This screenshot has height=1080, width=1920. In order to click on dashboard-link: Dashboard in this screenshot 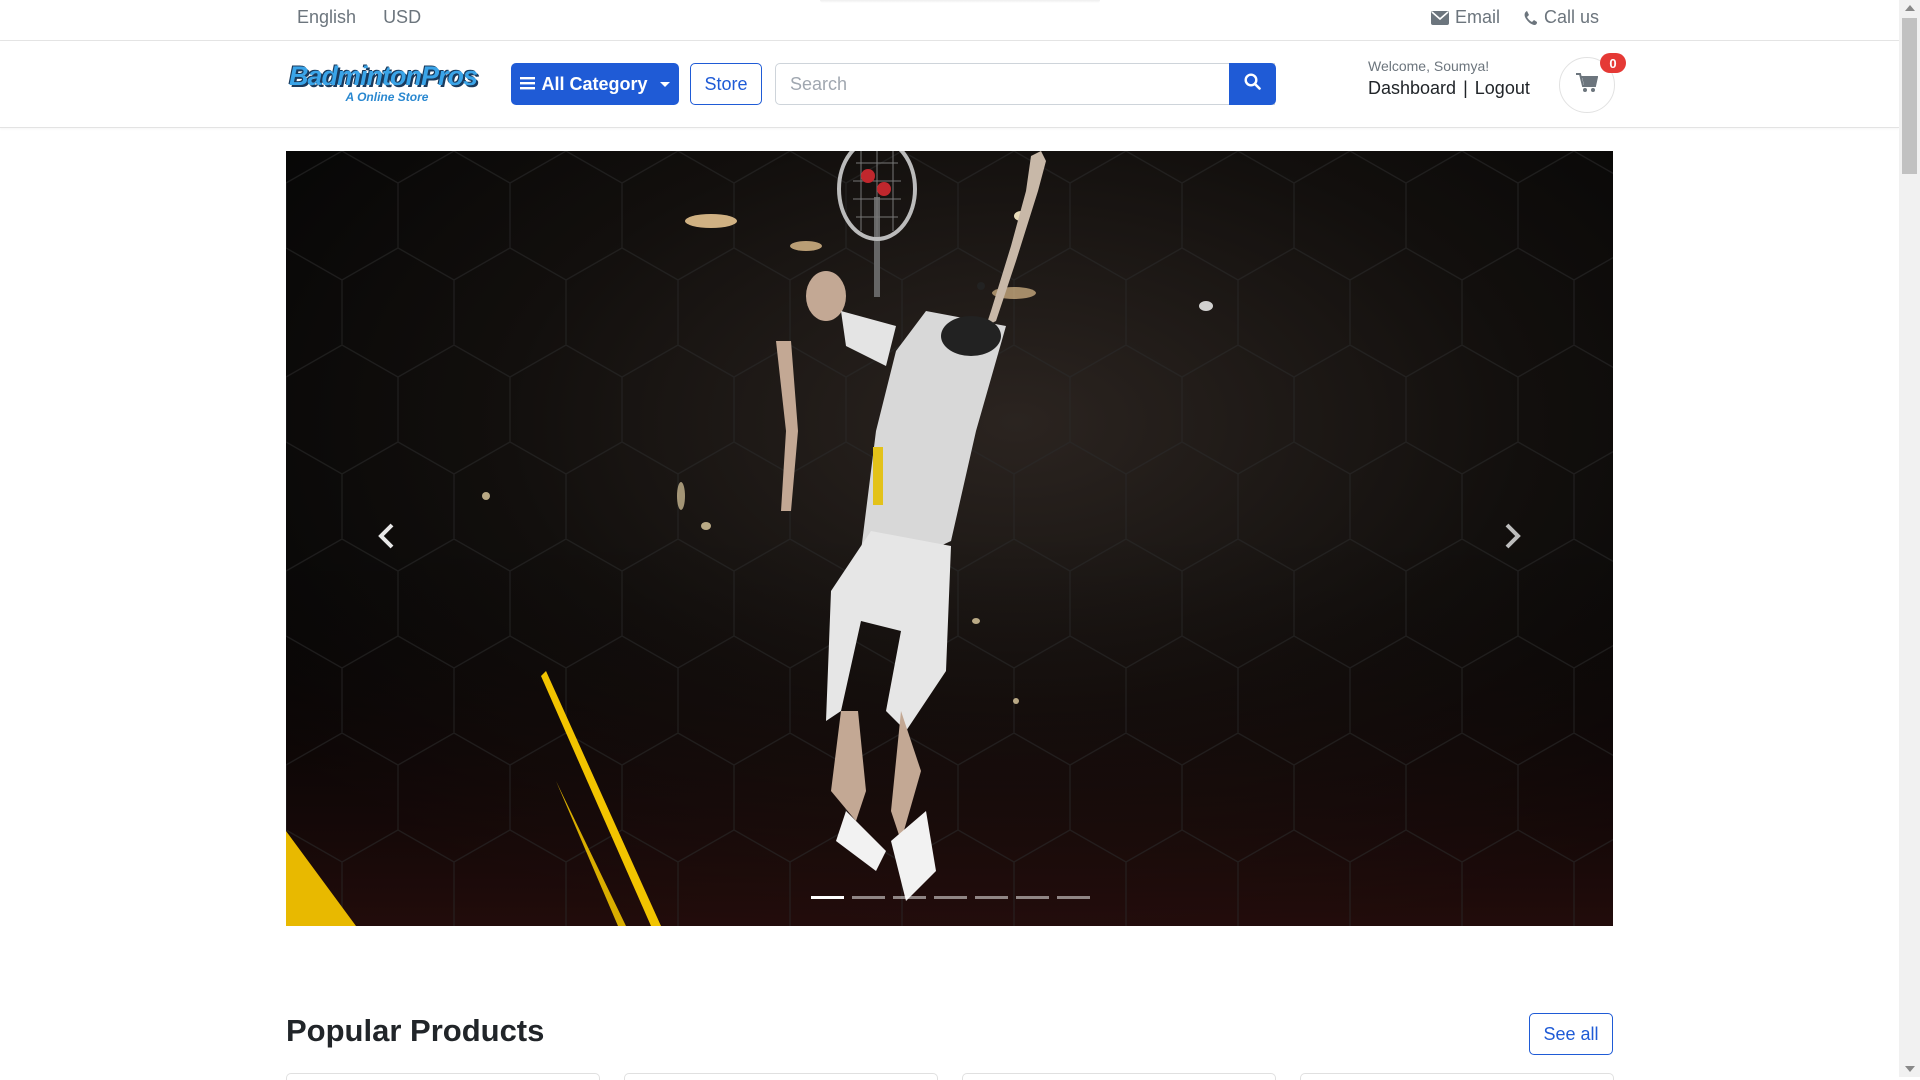, I will do `click(1412, 88)`.